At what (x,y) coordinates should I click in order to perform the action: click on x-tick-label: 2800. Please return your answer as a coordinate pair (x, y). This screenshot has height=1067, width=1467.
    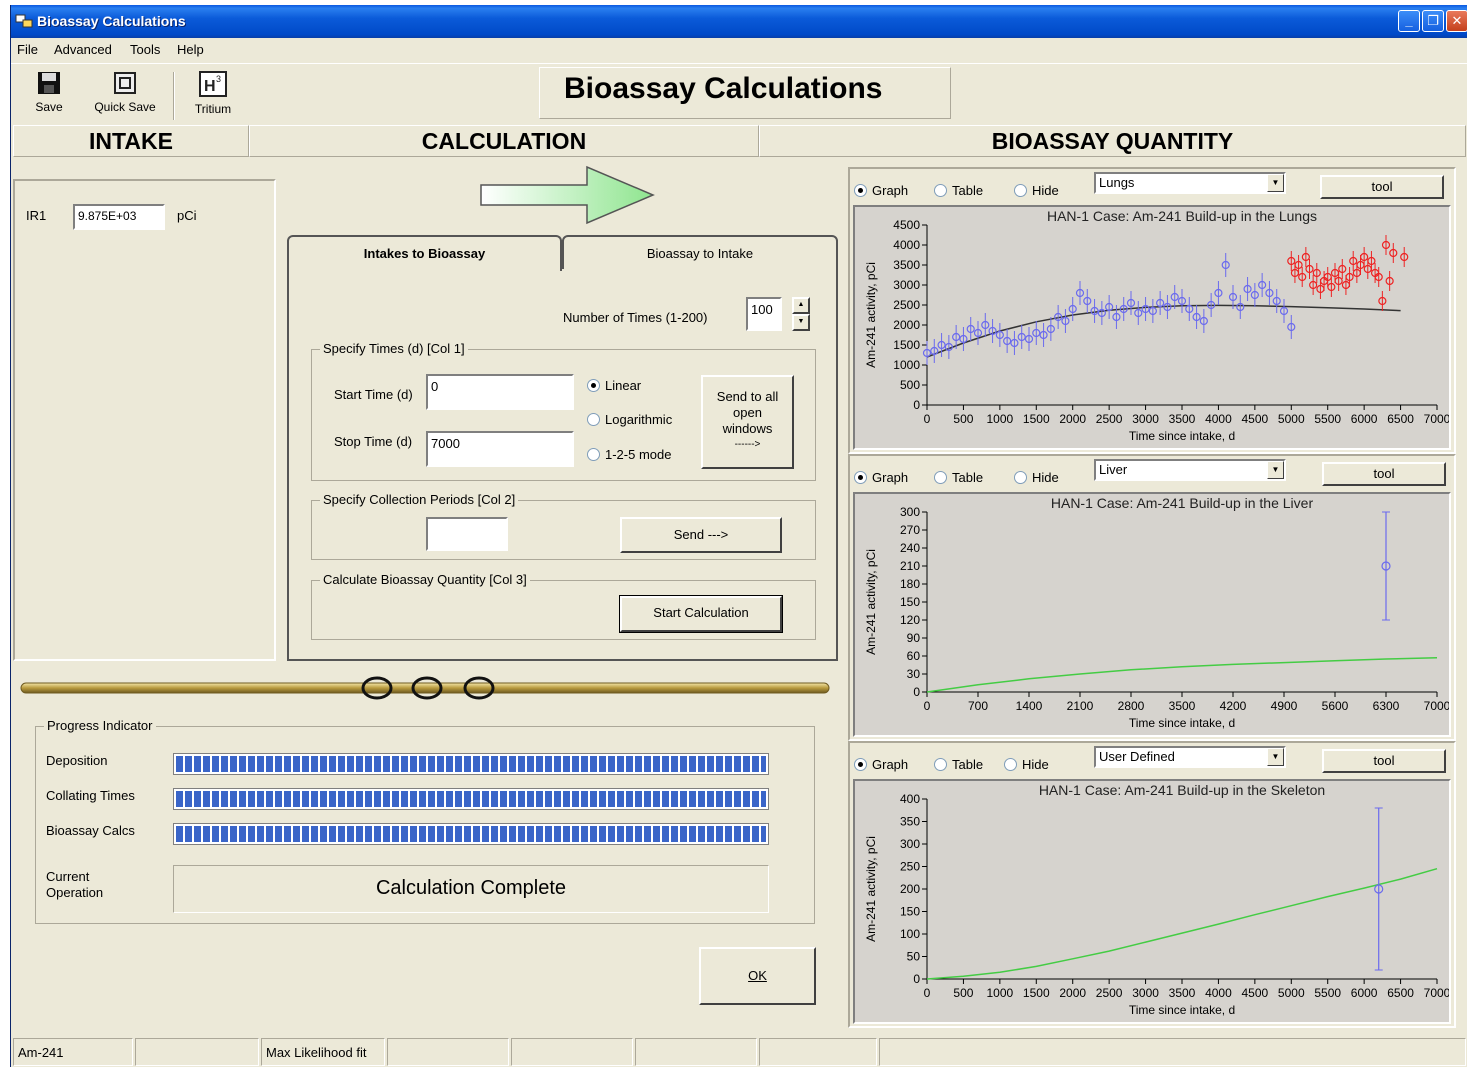
    Looking at the image, I should click on (1131, 706).